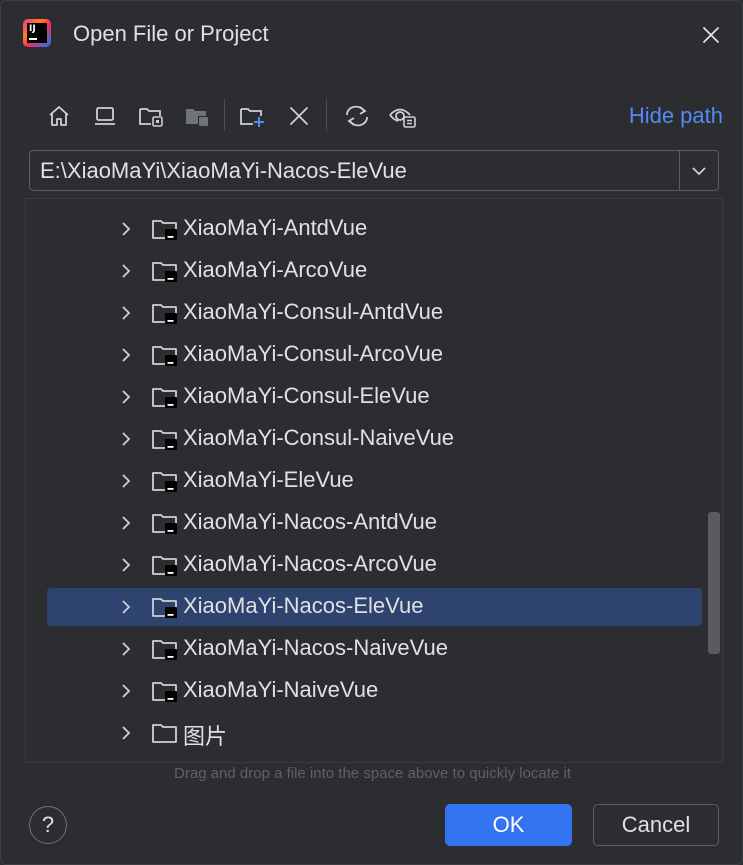  What do you see at coordinates (371, 35) in the screenshot?
I see `title-bar: IJ Open File or Project` at bounding box center [371, 35].